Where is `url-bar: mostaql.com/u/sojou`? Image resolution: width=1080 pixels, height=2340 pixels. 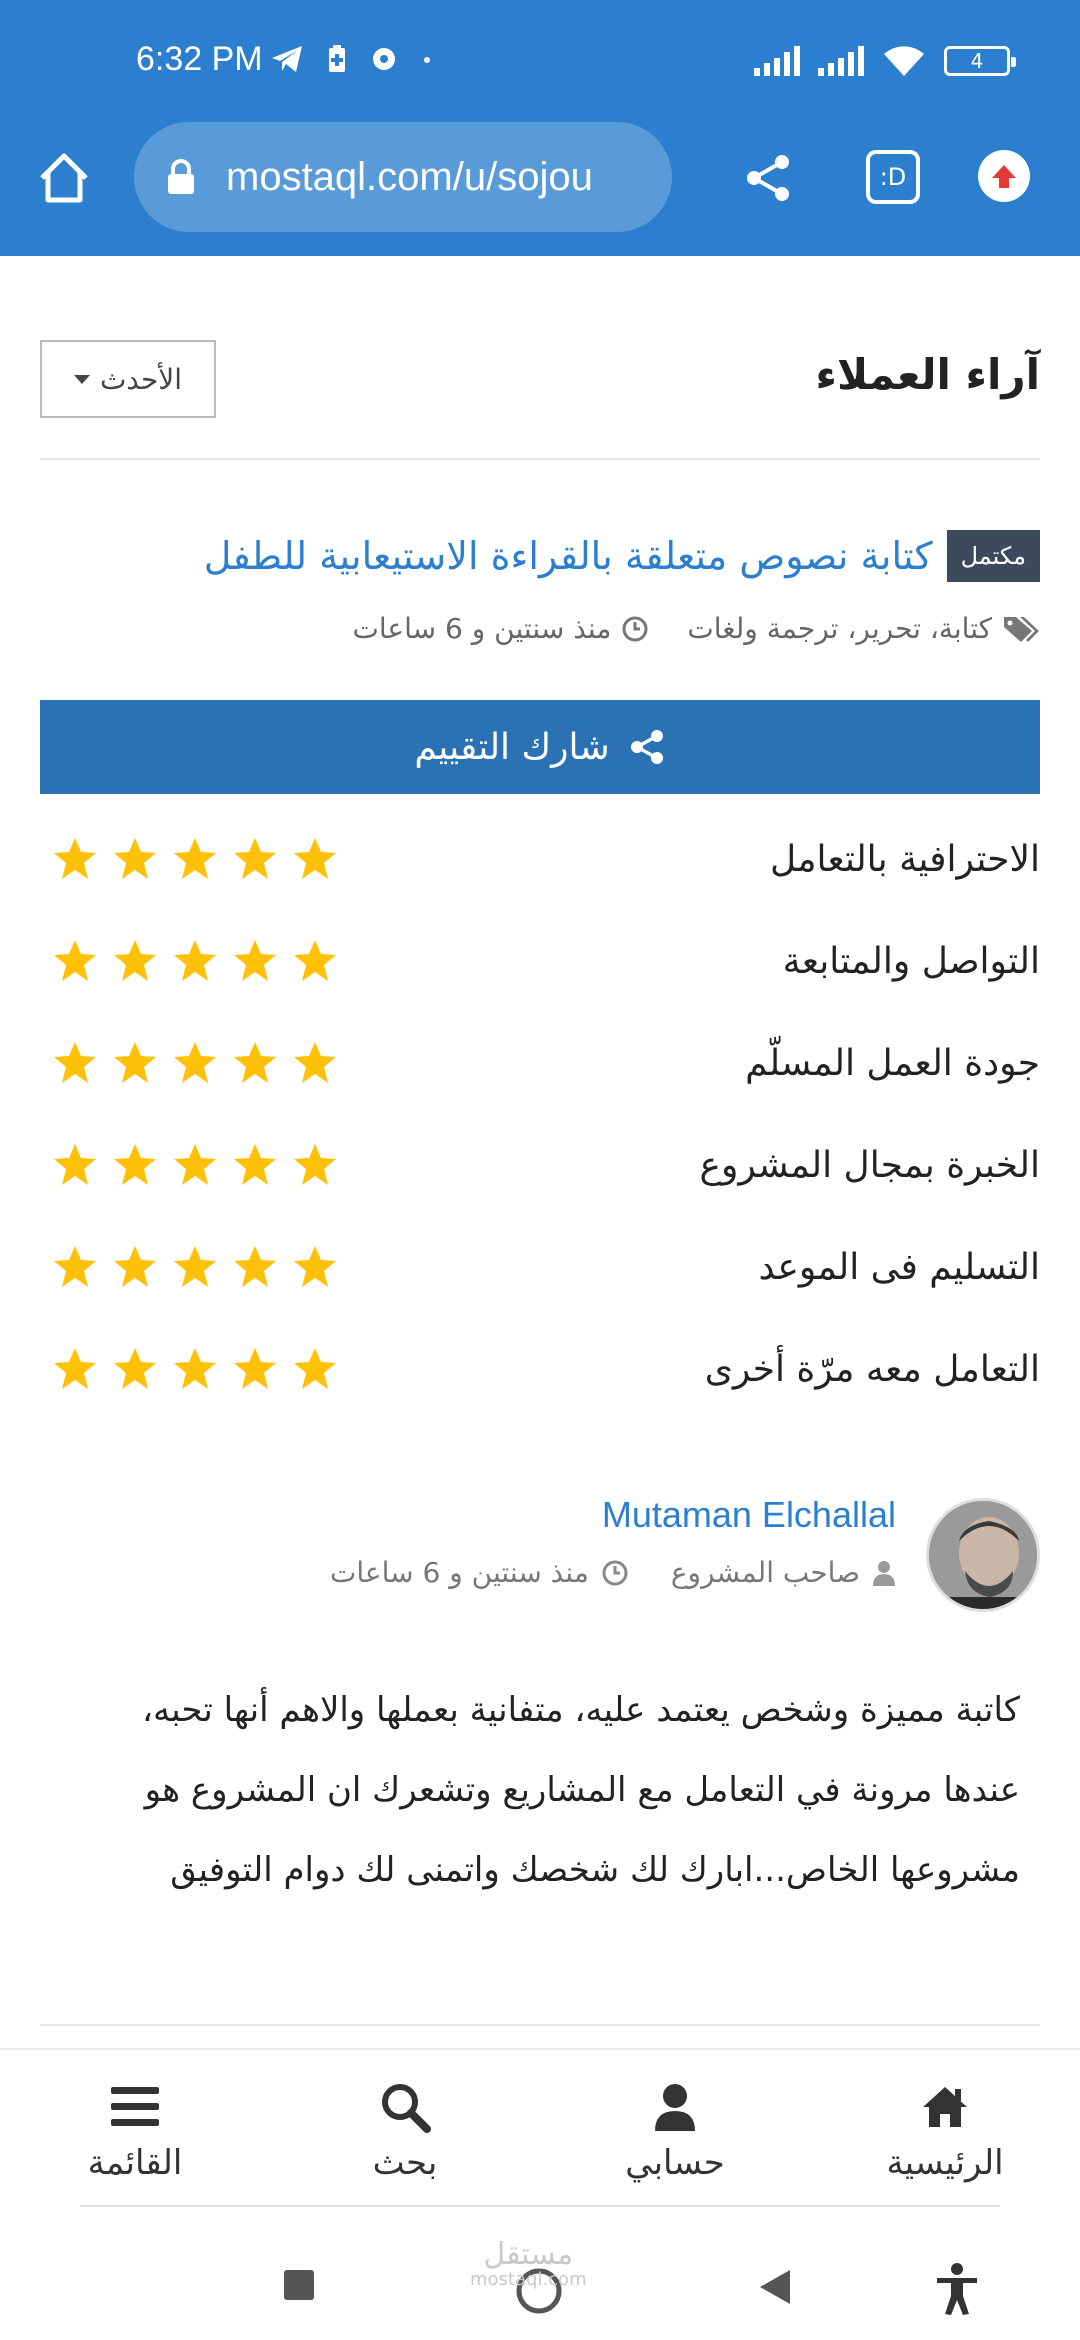 url-bar: mostaql.com/u/sojou is located at coordinates (403, 177).